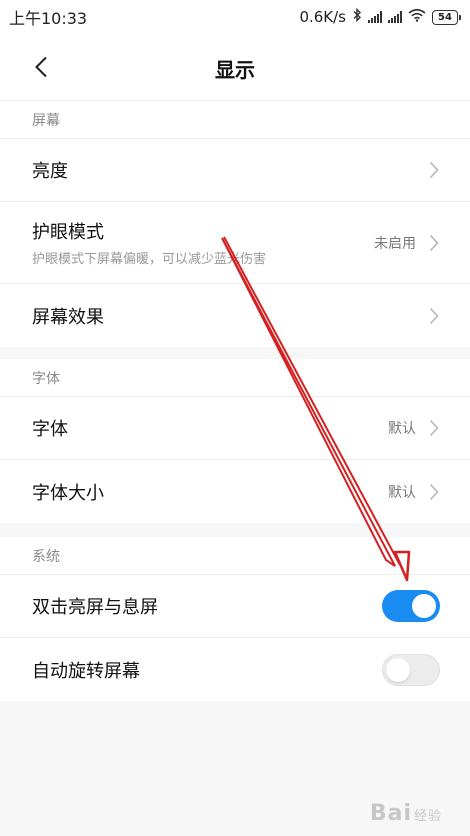 Image resolution: width=470 pixels, height=836 pixels. I want to click on battery-level: 54, so click(445, 17).